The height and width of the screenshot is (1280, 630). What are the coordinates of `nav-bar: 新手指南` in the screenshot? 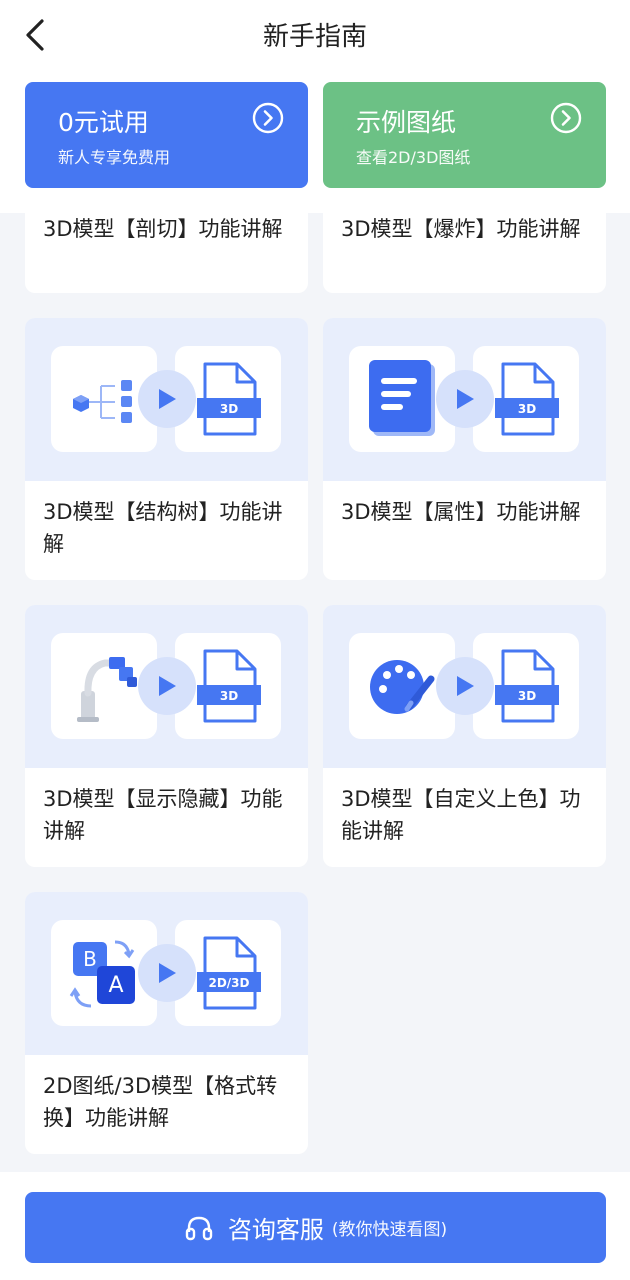 It's located at (315, 35).